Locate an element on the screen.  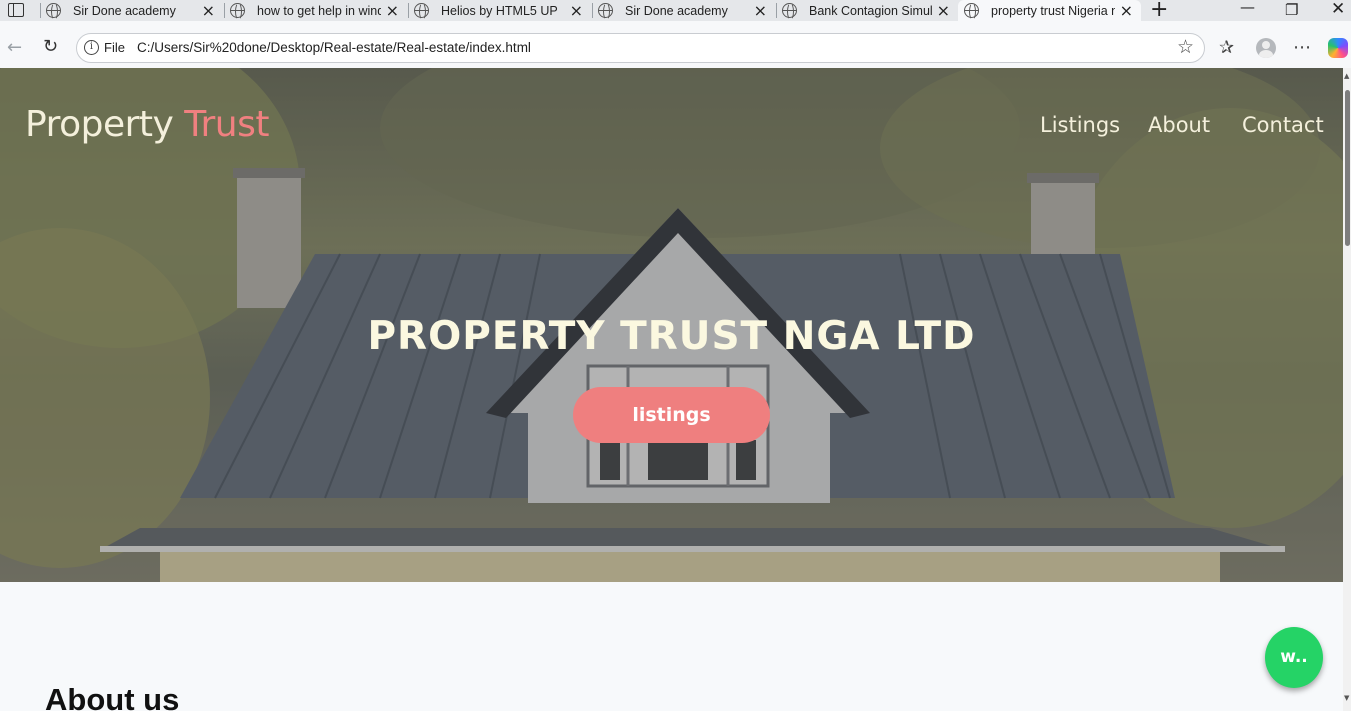
more-menu-icon: ⋯ is located at coordinates (1302, 47).